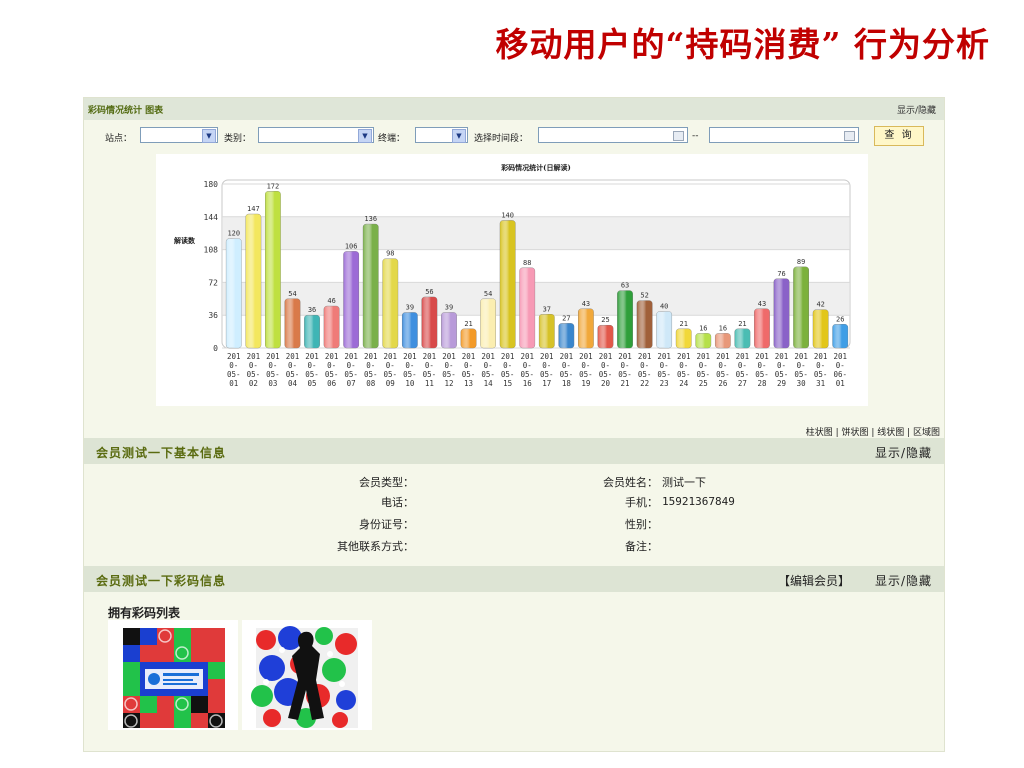  I want to click on x-tick-label: 23, so click(664, 383).